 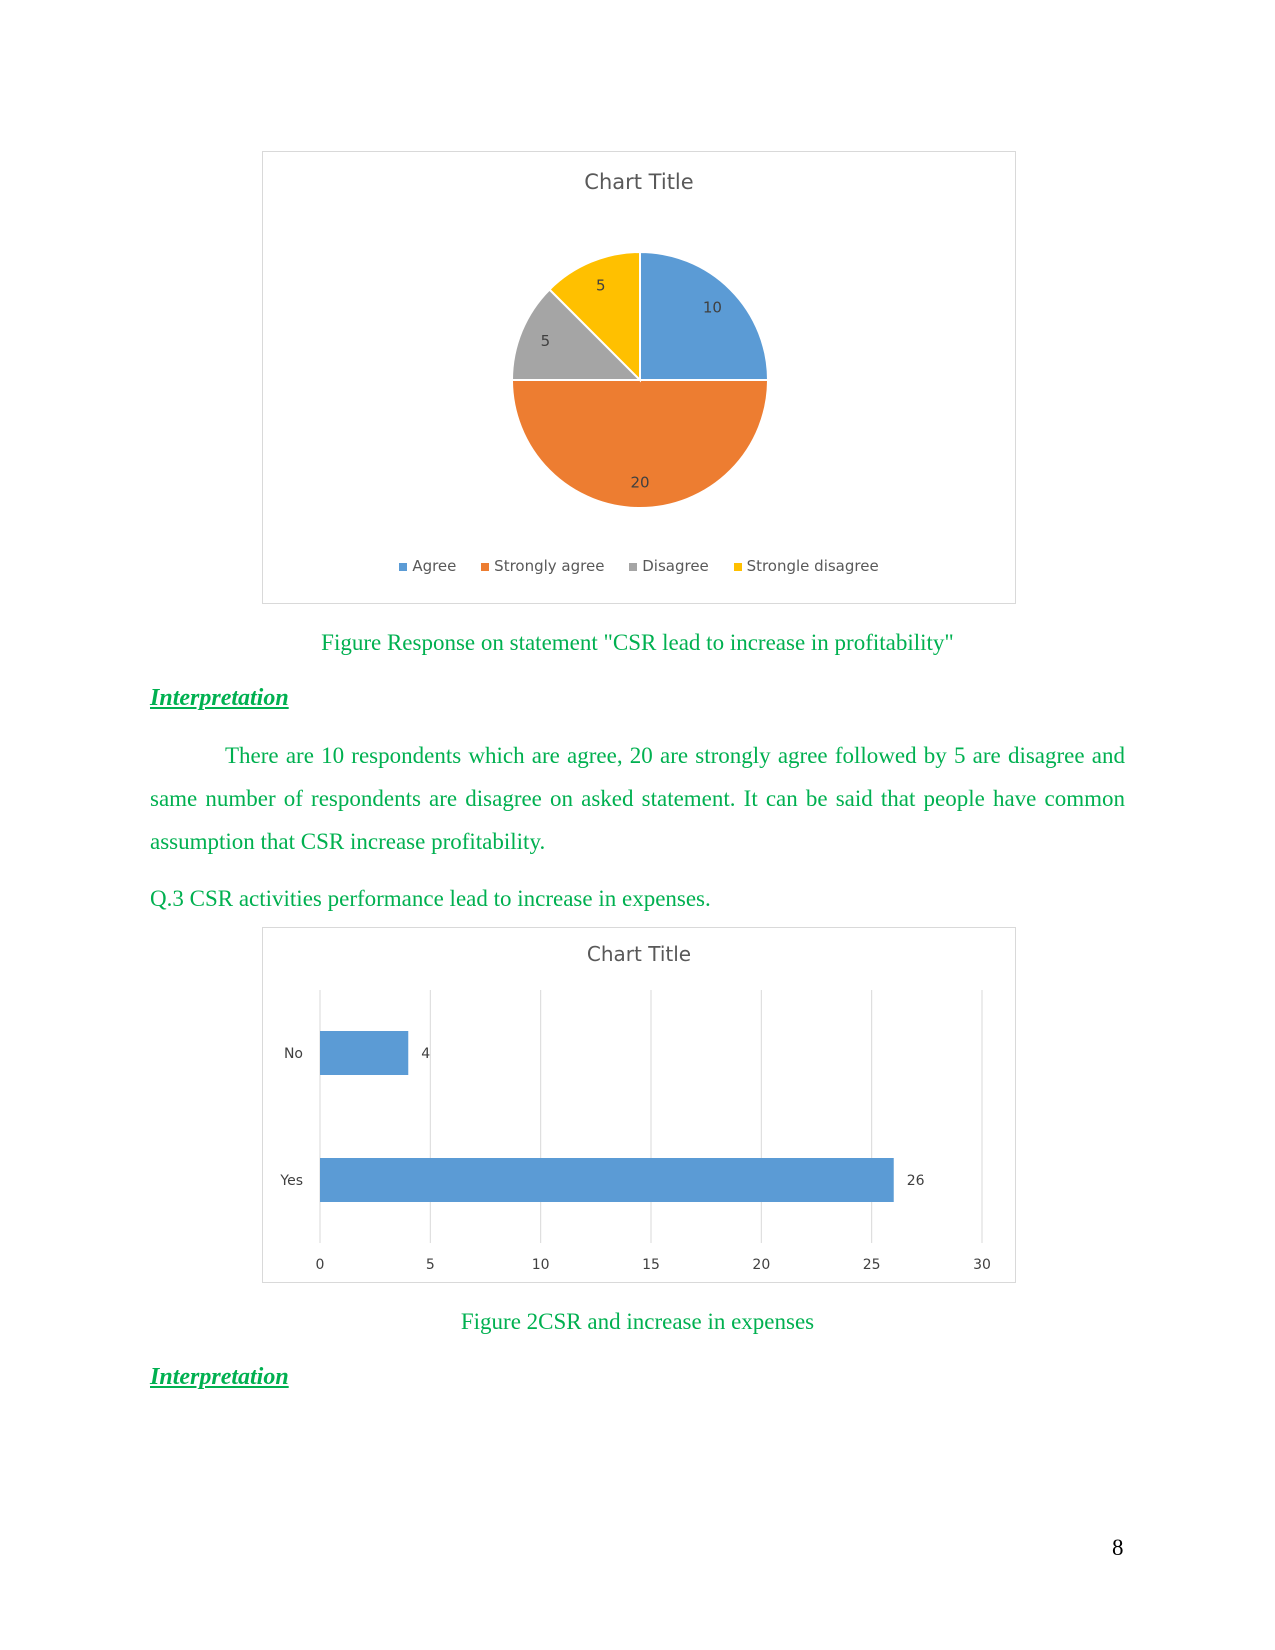 I want to click on legend-label: Strongly agree, so click(x=549, y=566).